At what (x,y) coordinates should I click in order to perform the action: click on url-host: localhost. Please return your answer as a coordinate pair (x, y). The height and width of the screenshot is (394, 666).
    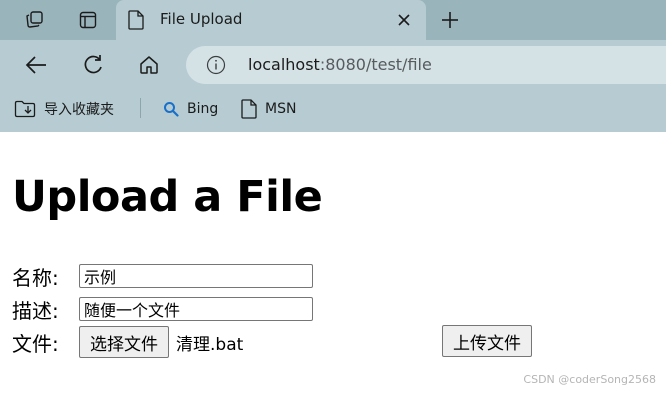
    Looking at the image, I should click on (284, 64).